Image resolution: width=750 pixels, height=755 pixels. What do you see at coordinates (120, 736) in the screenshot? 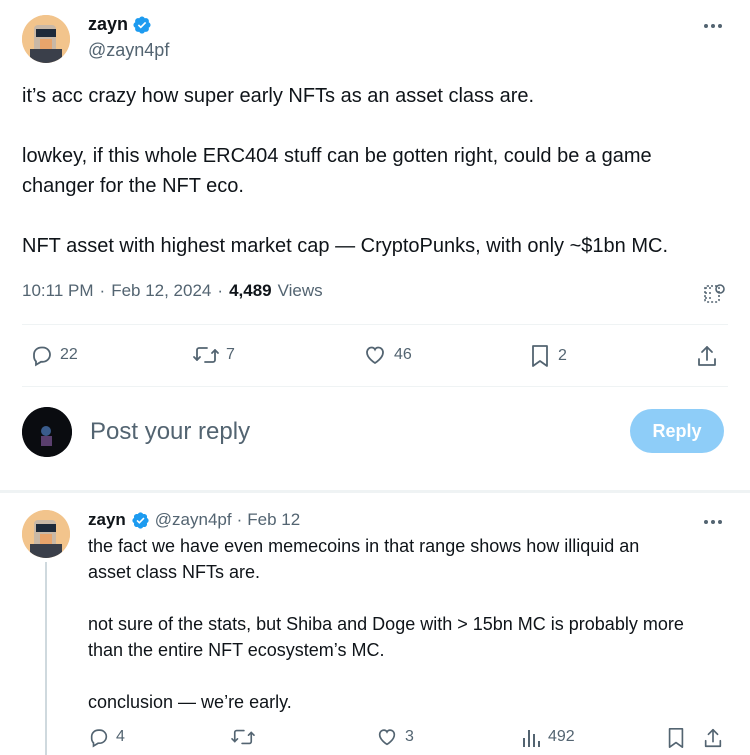
I see `reply-count: 4` at bounding box center [120, 736].